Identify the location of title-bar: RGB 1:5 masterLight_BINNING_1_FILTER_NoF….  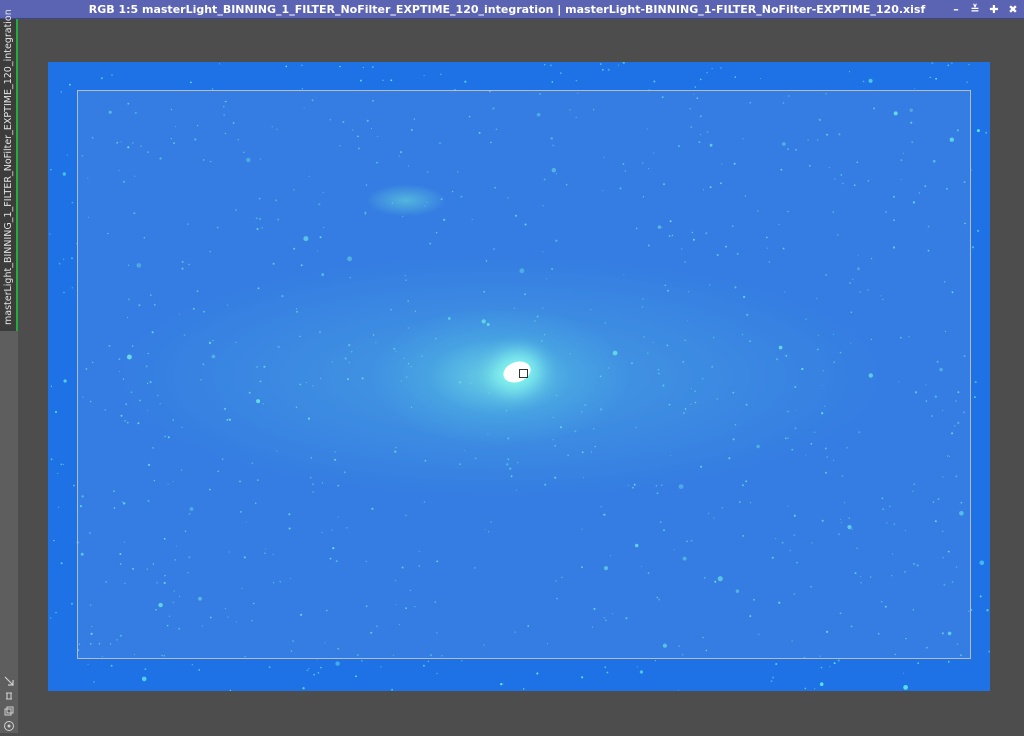
(512, 9).